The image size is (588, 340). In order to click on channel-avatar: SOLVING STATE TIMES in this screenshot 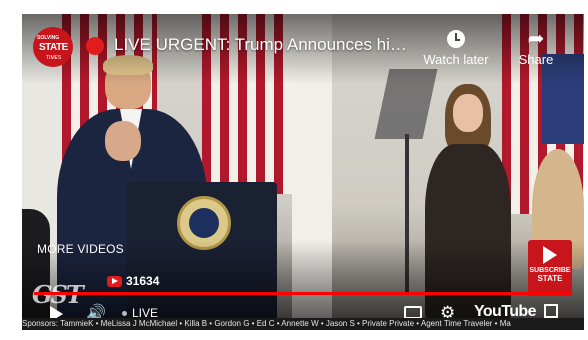, I will do `click(53, 47)`.